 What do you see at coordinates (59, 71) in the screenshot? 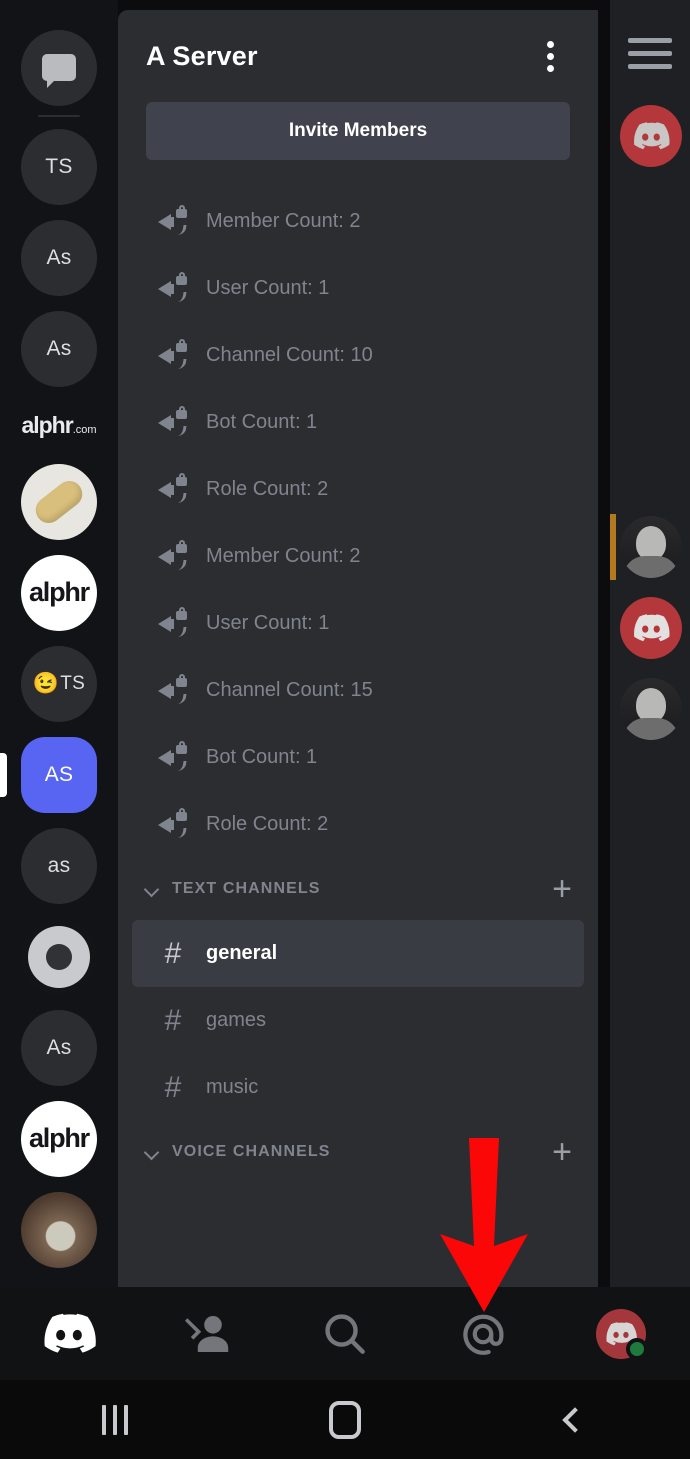
I see `direct-messages-icon` at bounding box center [59, 71].